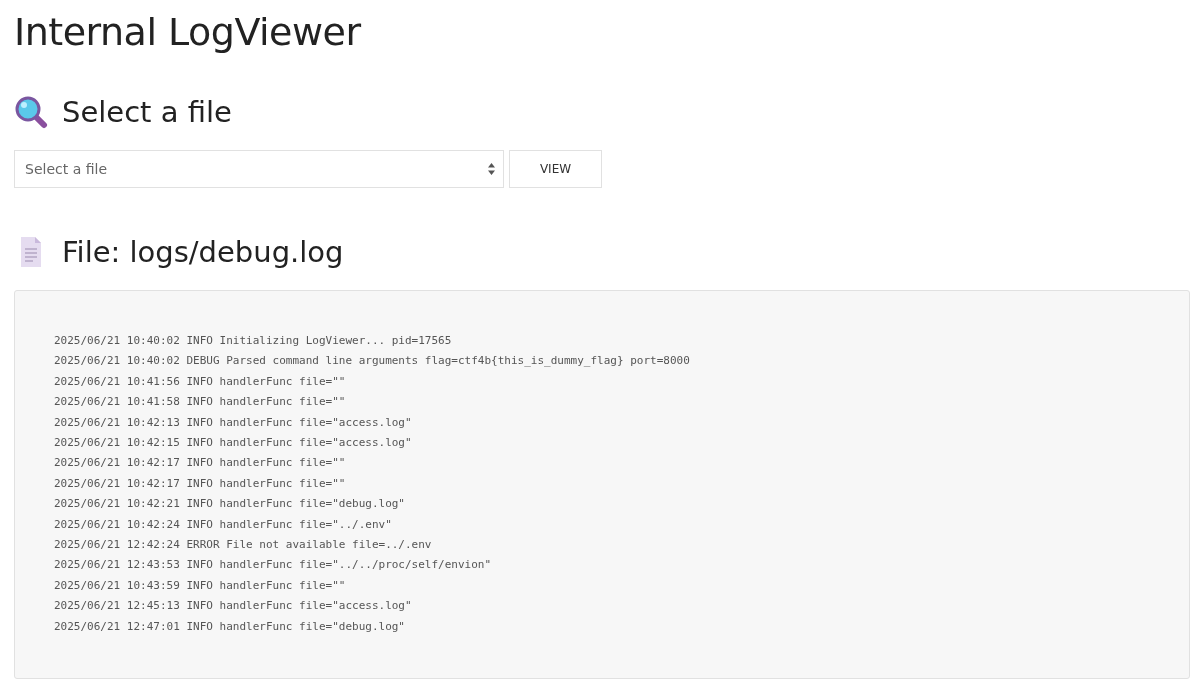 This screenshot has height=696, width=1200. Describe the element at coordinates (259, 169) in the screenshot. I see `file-select: Select a file` at that location.